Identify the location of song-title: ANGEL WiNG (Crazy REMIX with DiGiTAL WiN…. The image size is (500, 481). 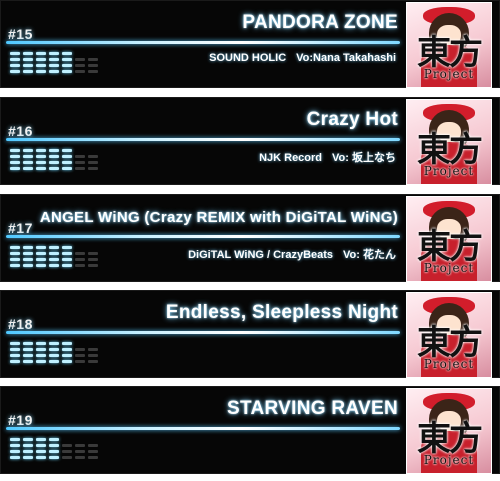
(218, 217).